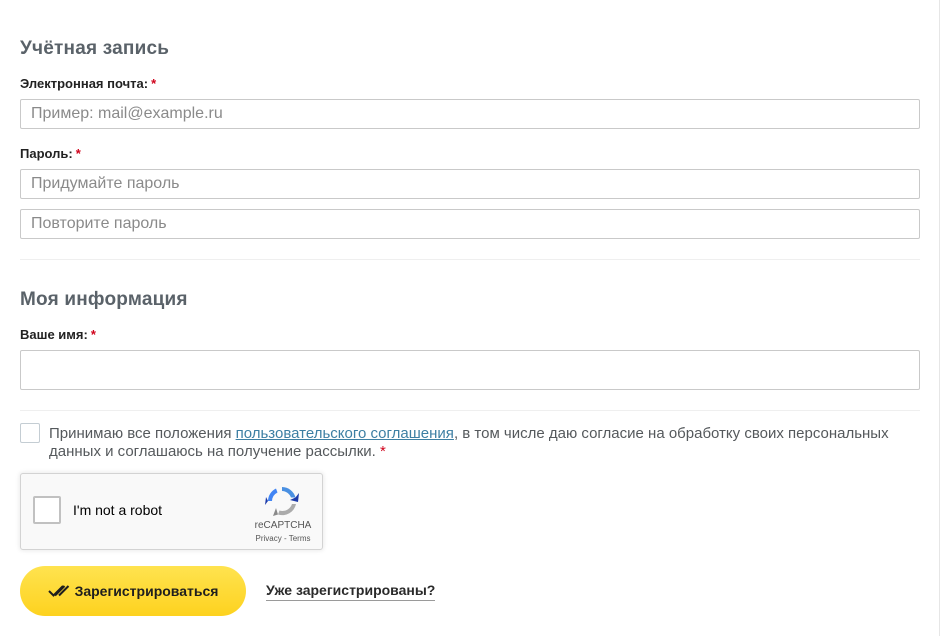 The width and height of the screenshot is (940, 636). Describe the element at coordinates (146, 591) in the screenshot. I see `register-button-label: Зарегистрироваться` at that location.